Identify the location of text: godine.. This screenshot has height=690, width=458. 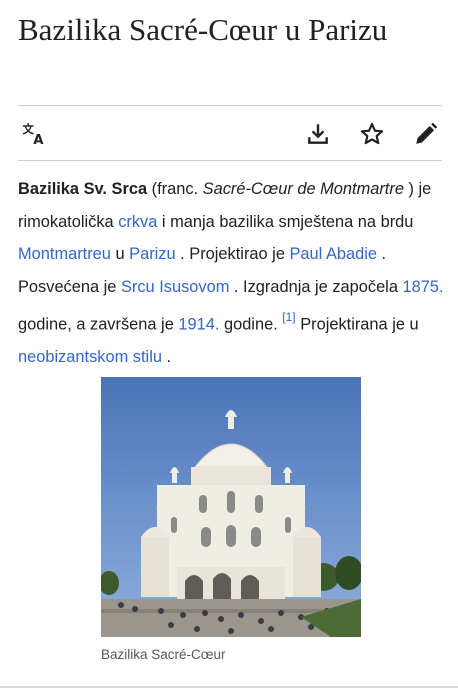
(251, 324).